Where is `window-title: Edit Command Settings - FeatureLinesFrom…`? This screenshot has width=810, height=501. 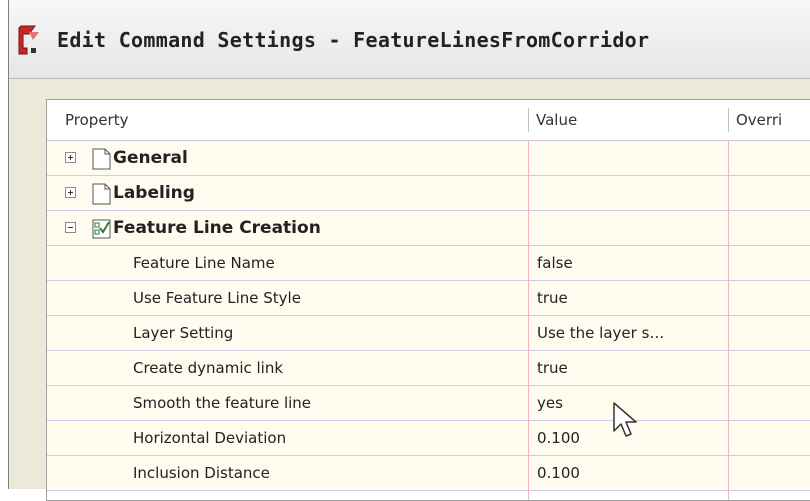 window-title: Edit Command Settings - FeatureLinesFrom… is located at coordinates (353, 40).